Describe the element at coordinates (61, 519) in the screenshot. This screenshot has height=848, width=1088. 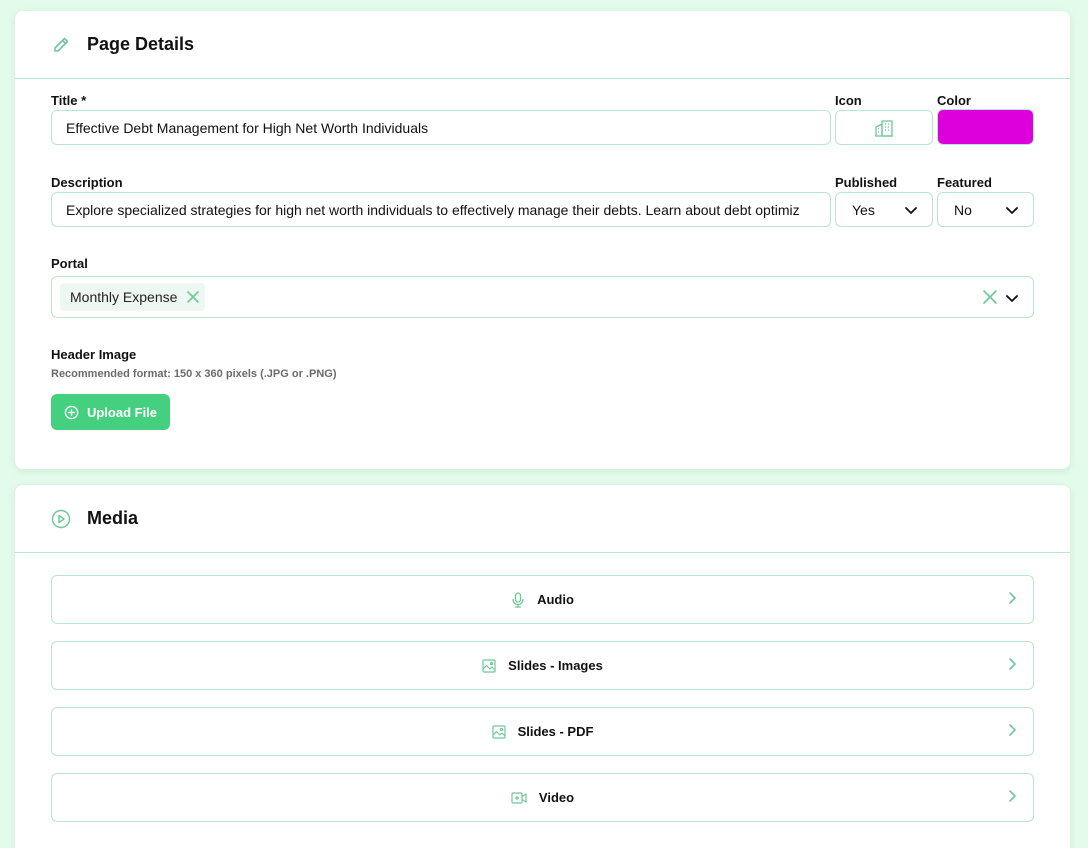
I see `play-circle-icon` at that location.